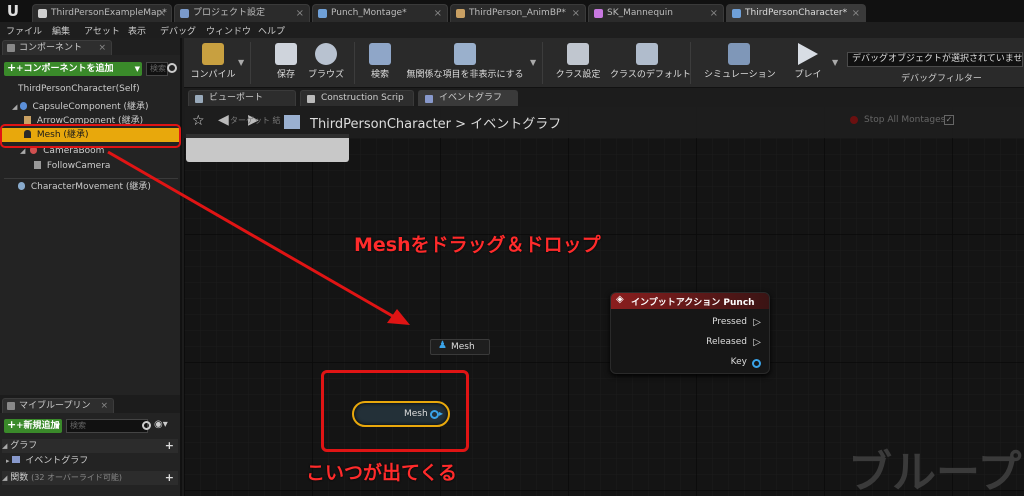 The width and height of the screenshot is (1024, 496). I want to click on class-settings-button: クラス設定, so click(578, 63).